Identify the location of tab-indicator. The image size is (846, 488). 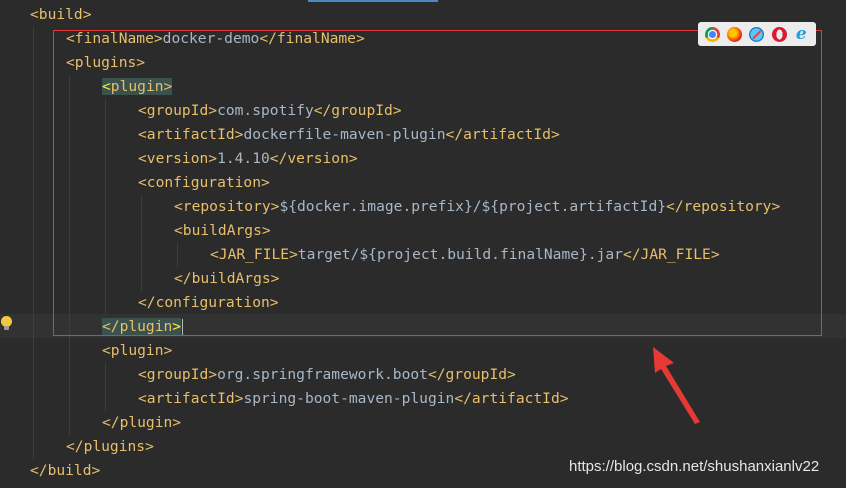
(373, 1).